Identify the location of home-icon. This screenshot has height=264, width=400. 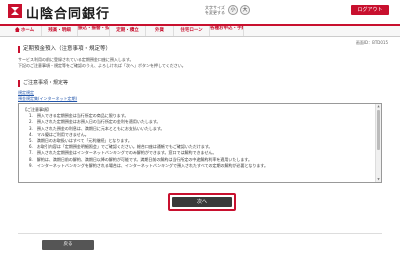
(17, 29).